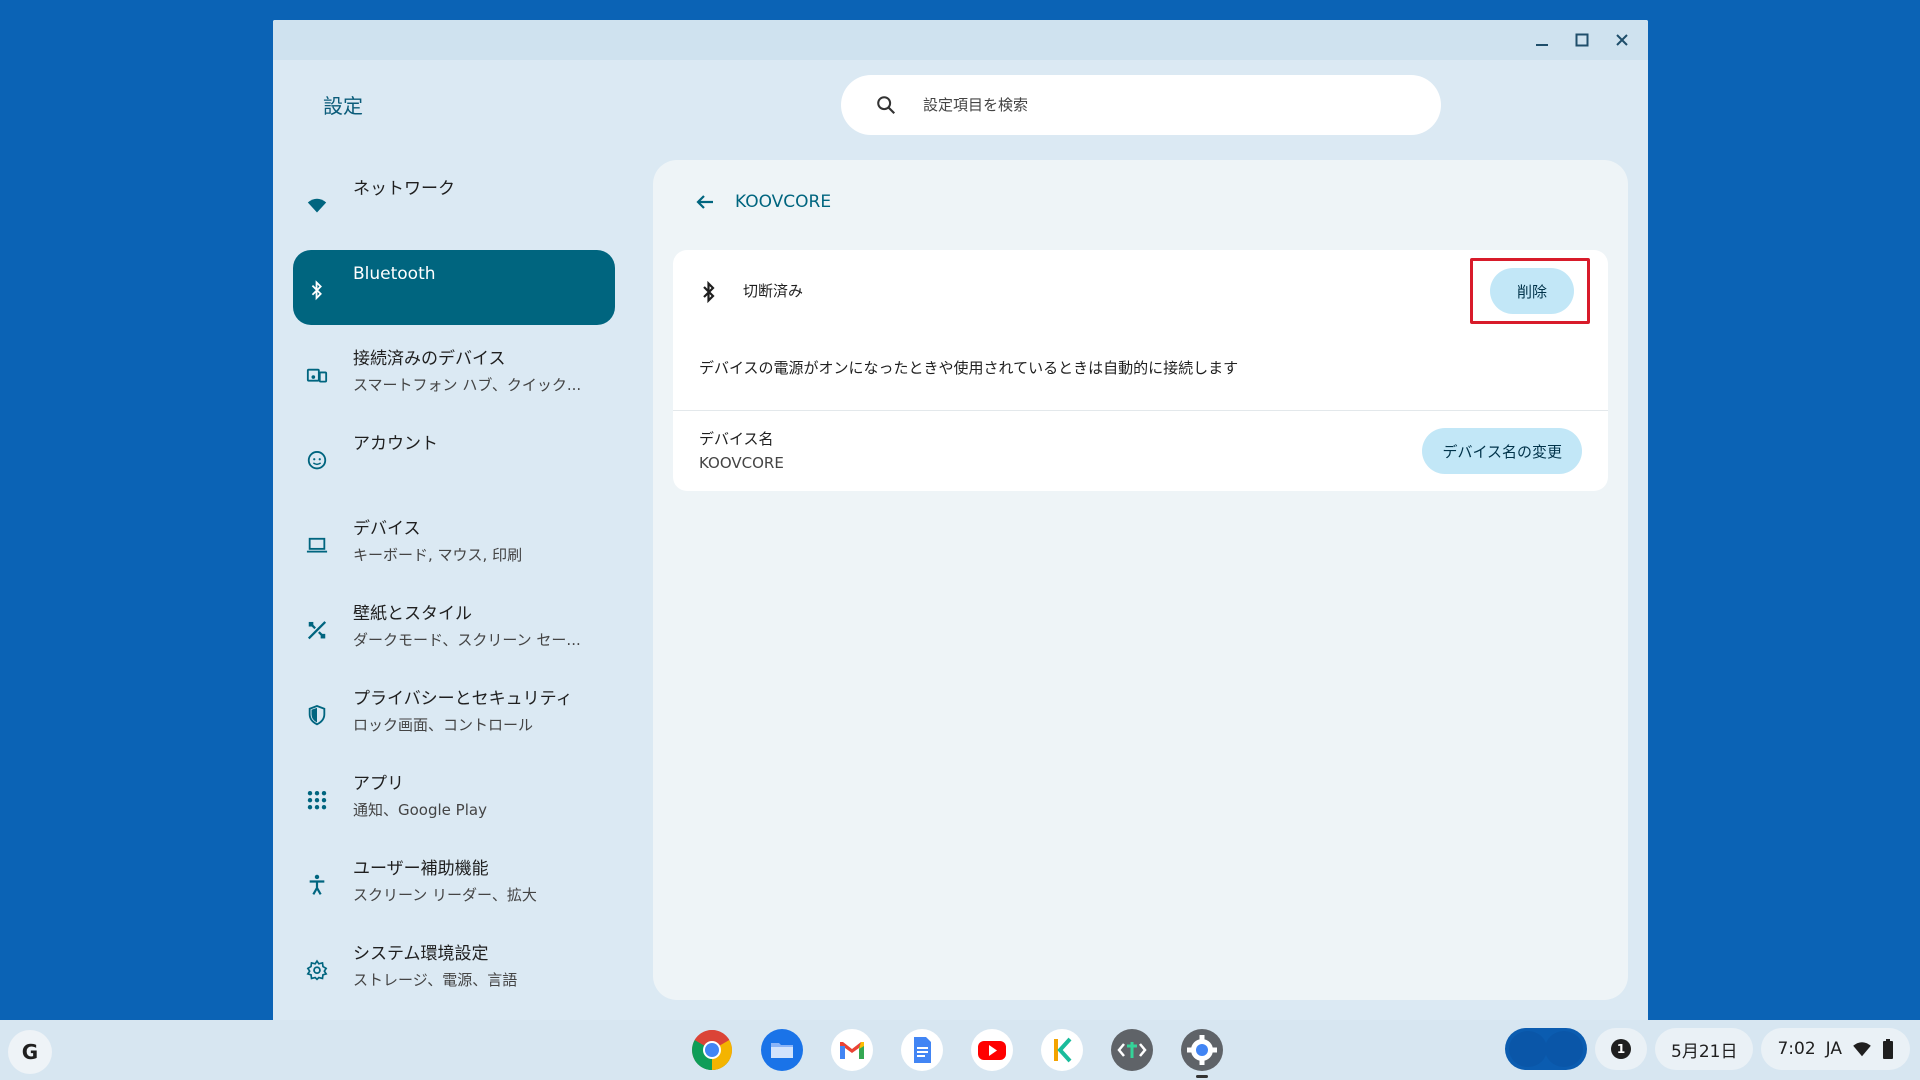 Image resolution: width=1920 pixels, height=1080 pixels. I want to click on shelf: G 1 5月21日 7:02 JA, so click(960, 1050).